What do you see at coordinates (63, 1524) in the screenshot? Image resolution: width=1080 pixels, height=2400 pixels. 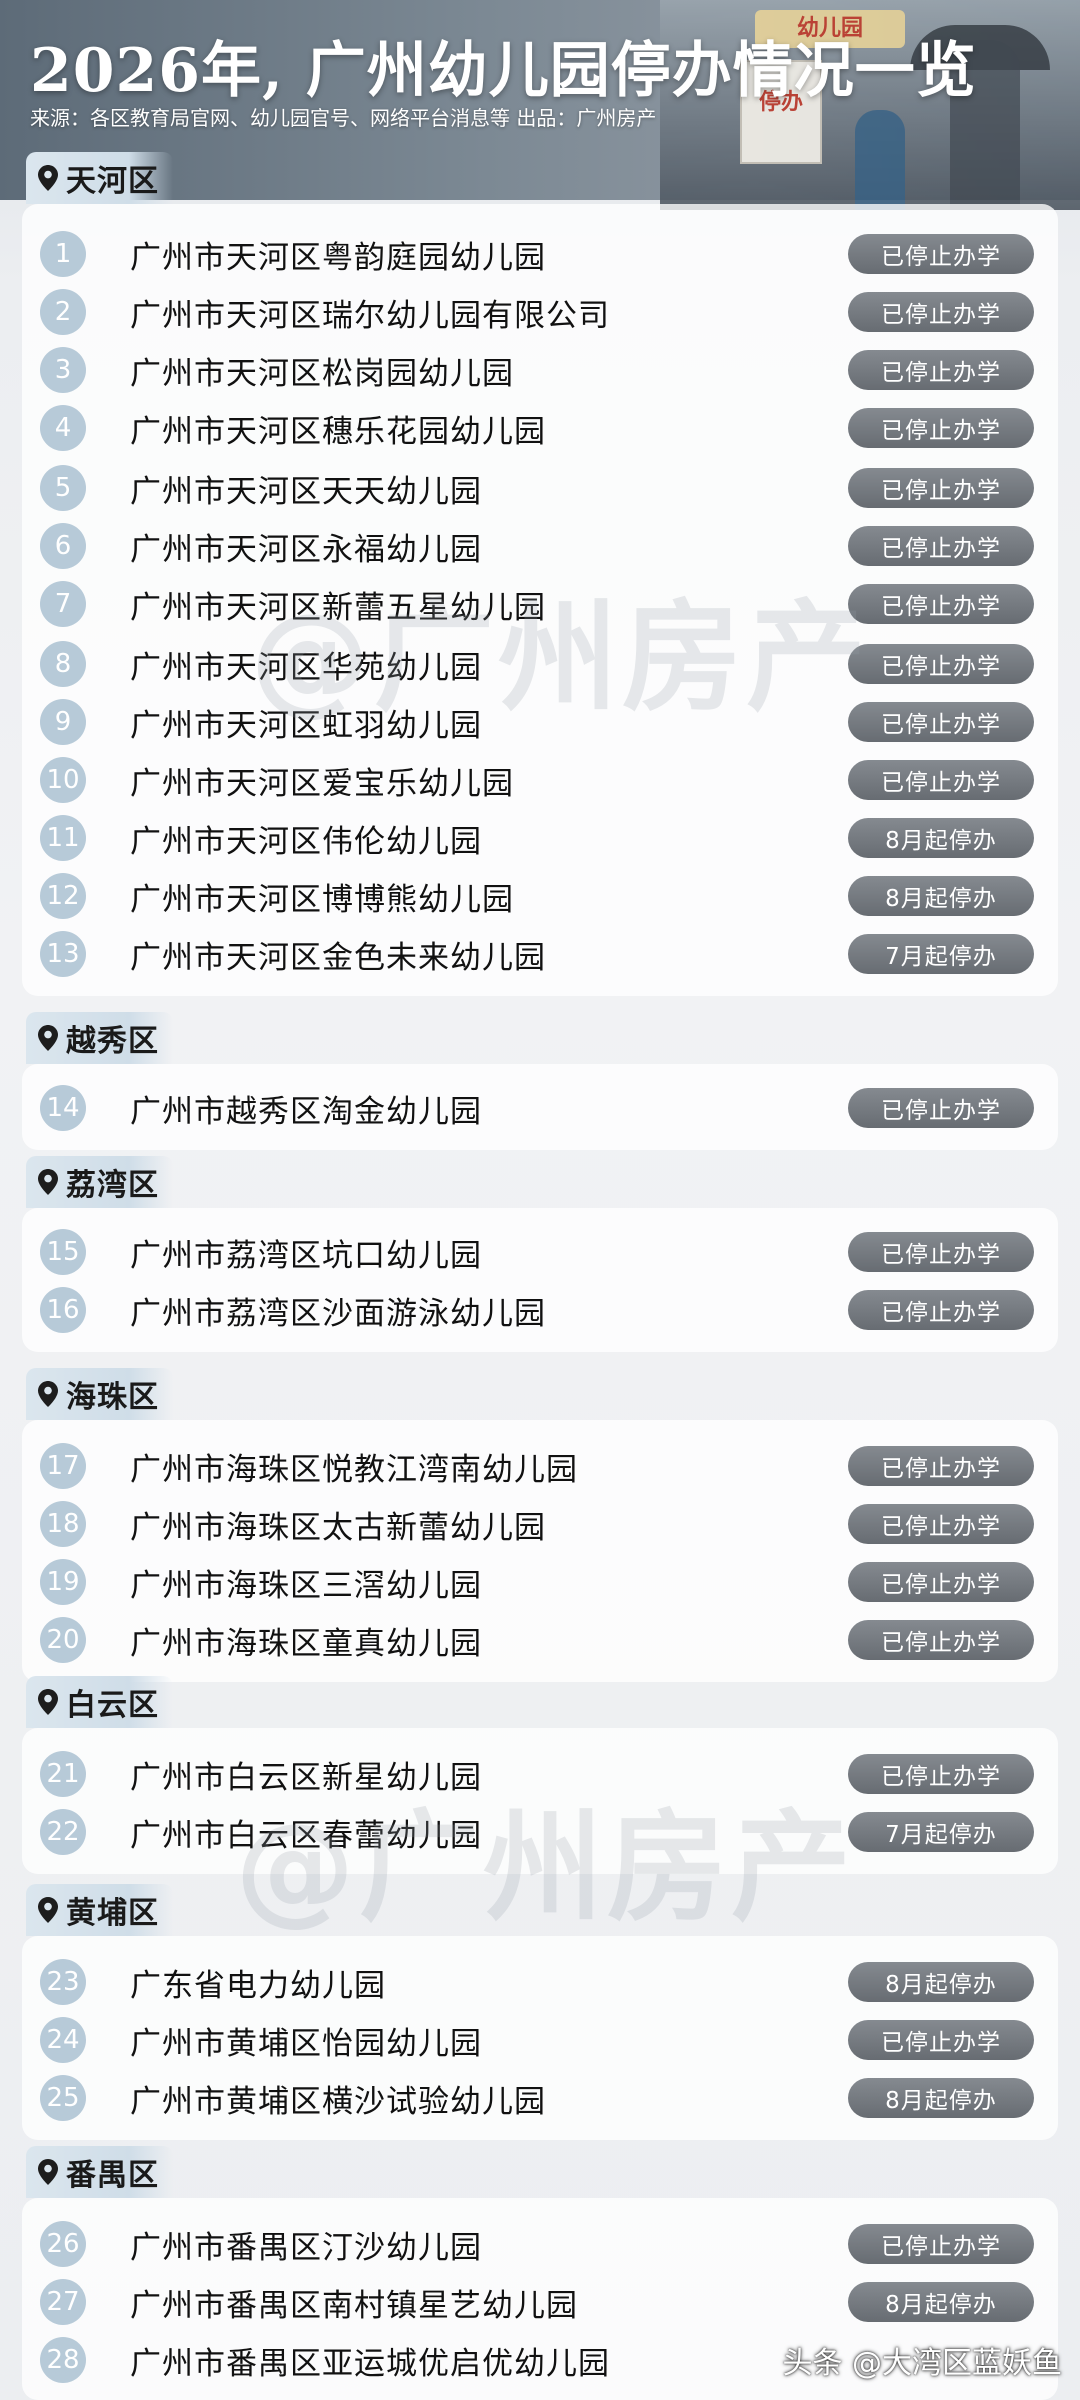 I see `item-number: 18` at bounding box center [63, 1524].